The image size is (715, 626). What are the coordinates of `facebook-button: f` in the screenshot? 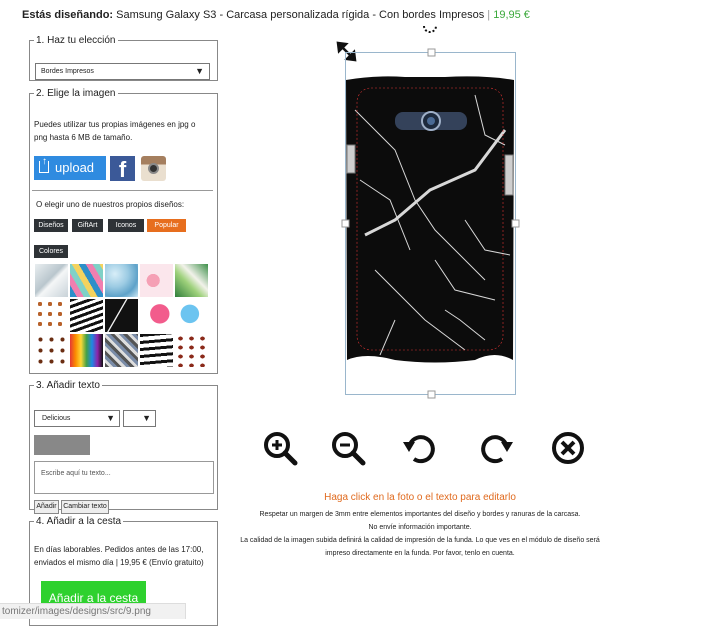 It's located at (122, 169).